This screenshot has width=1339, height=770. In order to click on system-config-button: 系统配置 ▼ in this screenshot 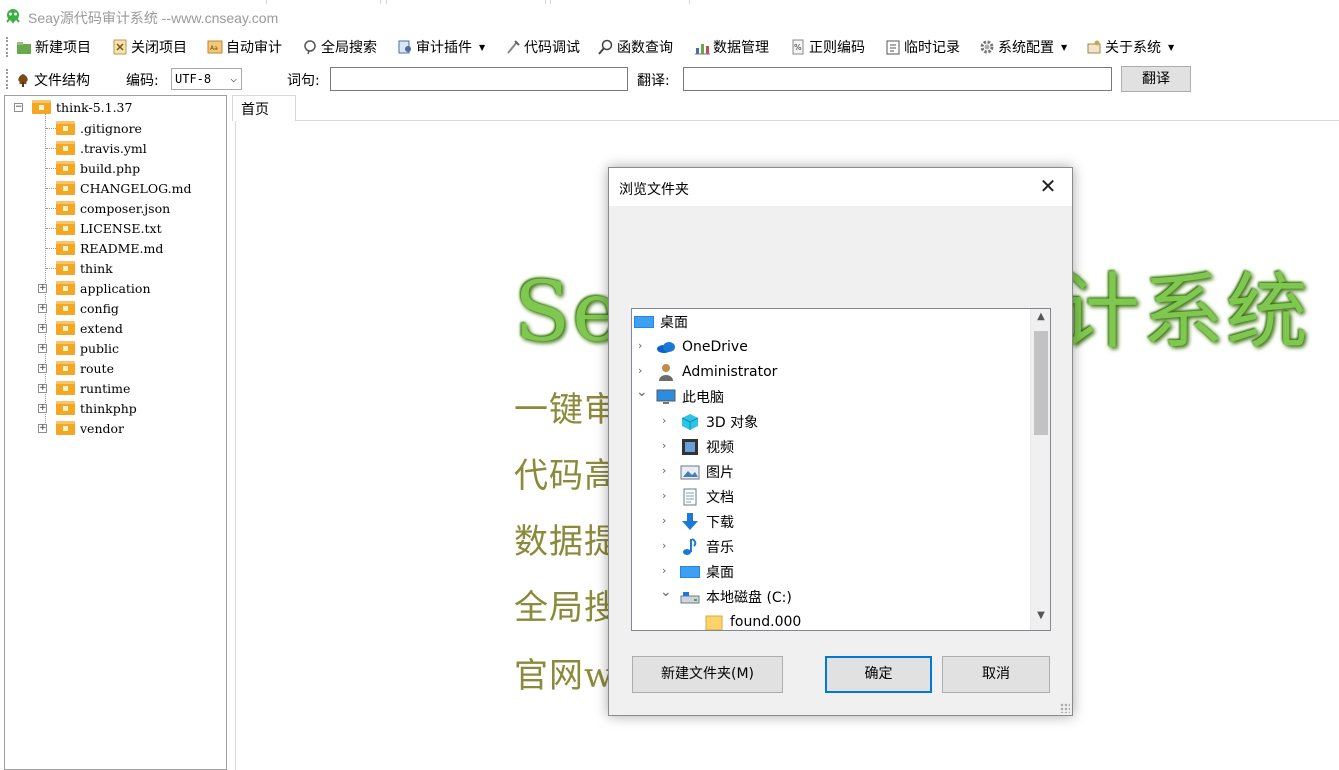, I will do `click(1023, 47)`.